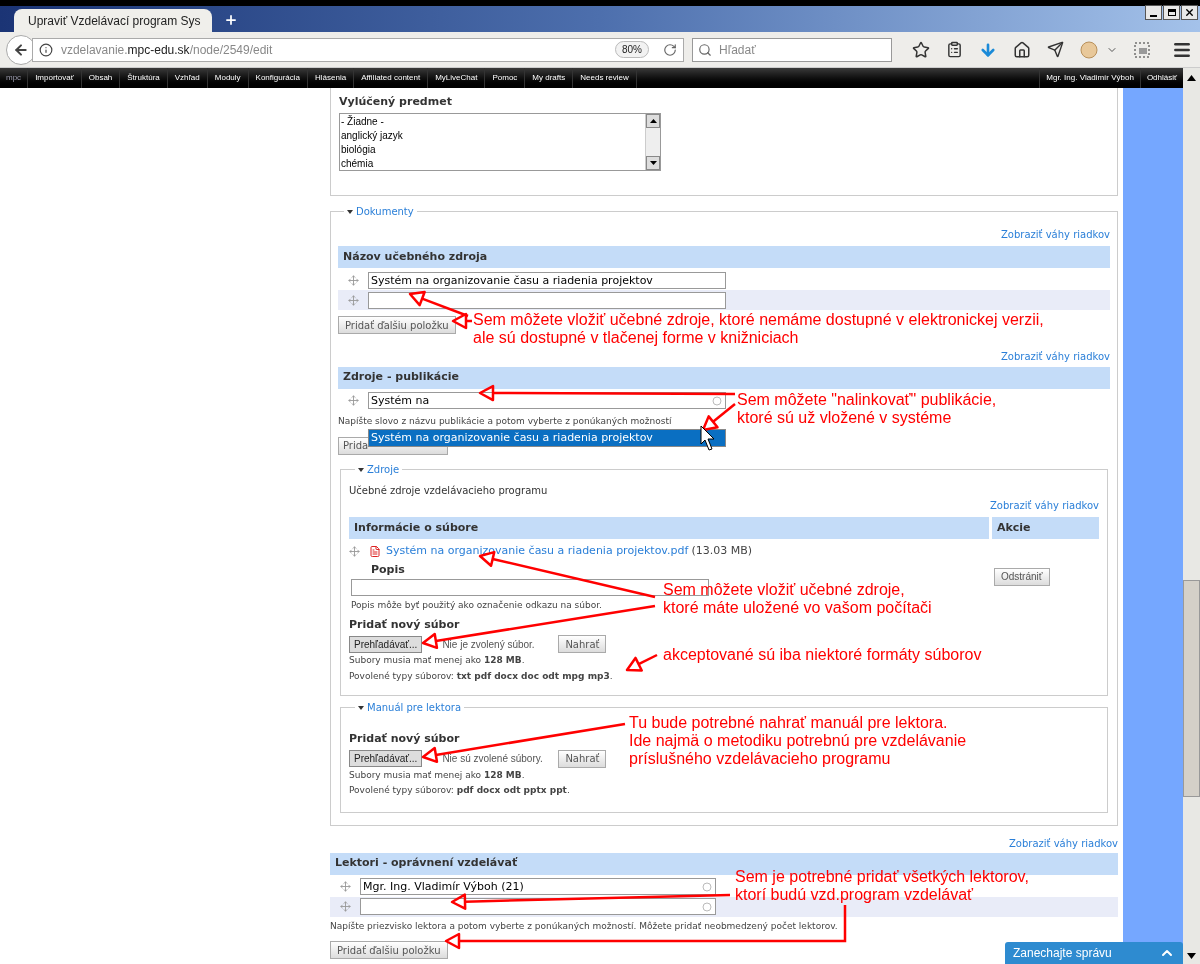 Image resolution: width=1200 pixels, height=964 pixels. Describe the element at coordinates (476, 605) in the screenshot. I see `help-text: Popis môže byť použitý ako označenie odkazu na súbor.` at that location.